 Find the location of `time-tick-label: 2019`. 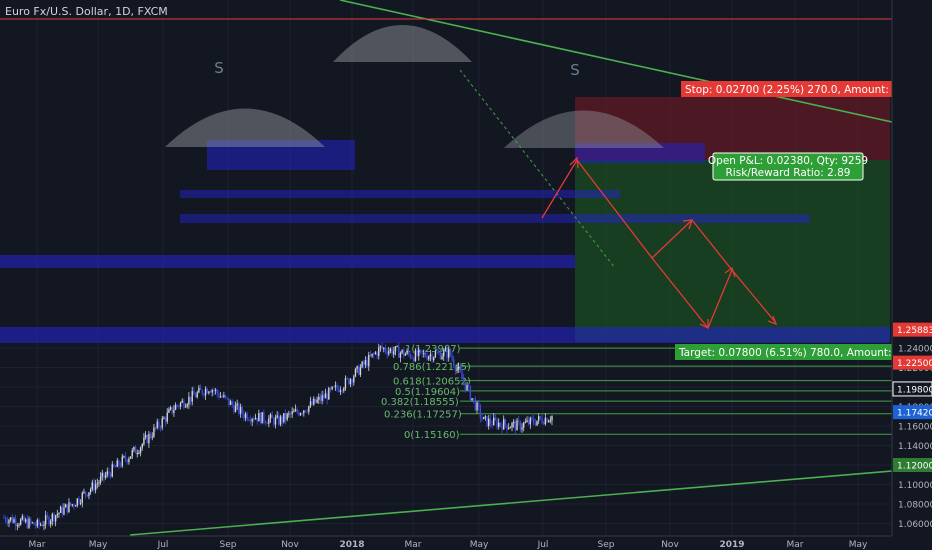

time-tick-label: 2019 is located at coordinates (731, 545).